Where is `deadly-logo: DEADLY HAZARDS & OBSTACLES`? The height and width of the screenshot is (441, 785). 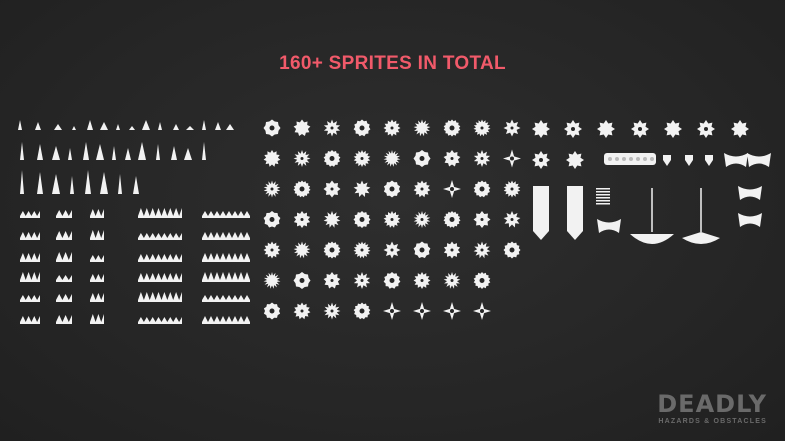 deadly-logo: DEADLY HAZARDS & OBSTACLES is located at coordinates (712, 408).